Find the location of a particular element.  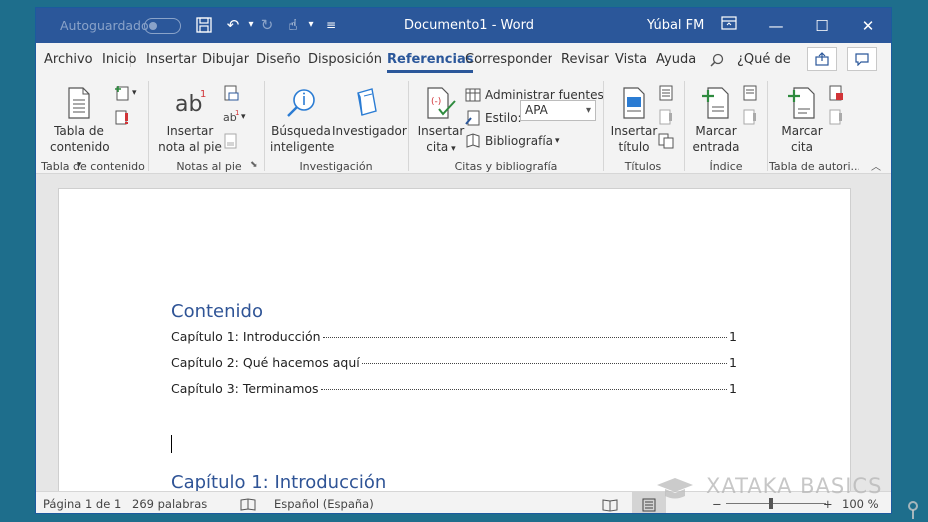

watermark-text: XATAKA BASICS is located at coordinates (794, 486).